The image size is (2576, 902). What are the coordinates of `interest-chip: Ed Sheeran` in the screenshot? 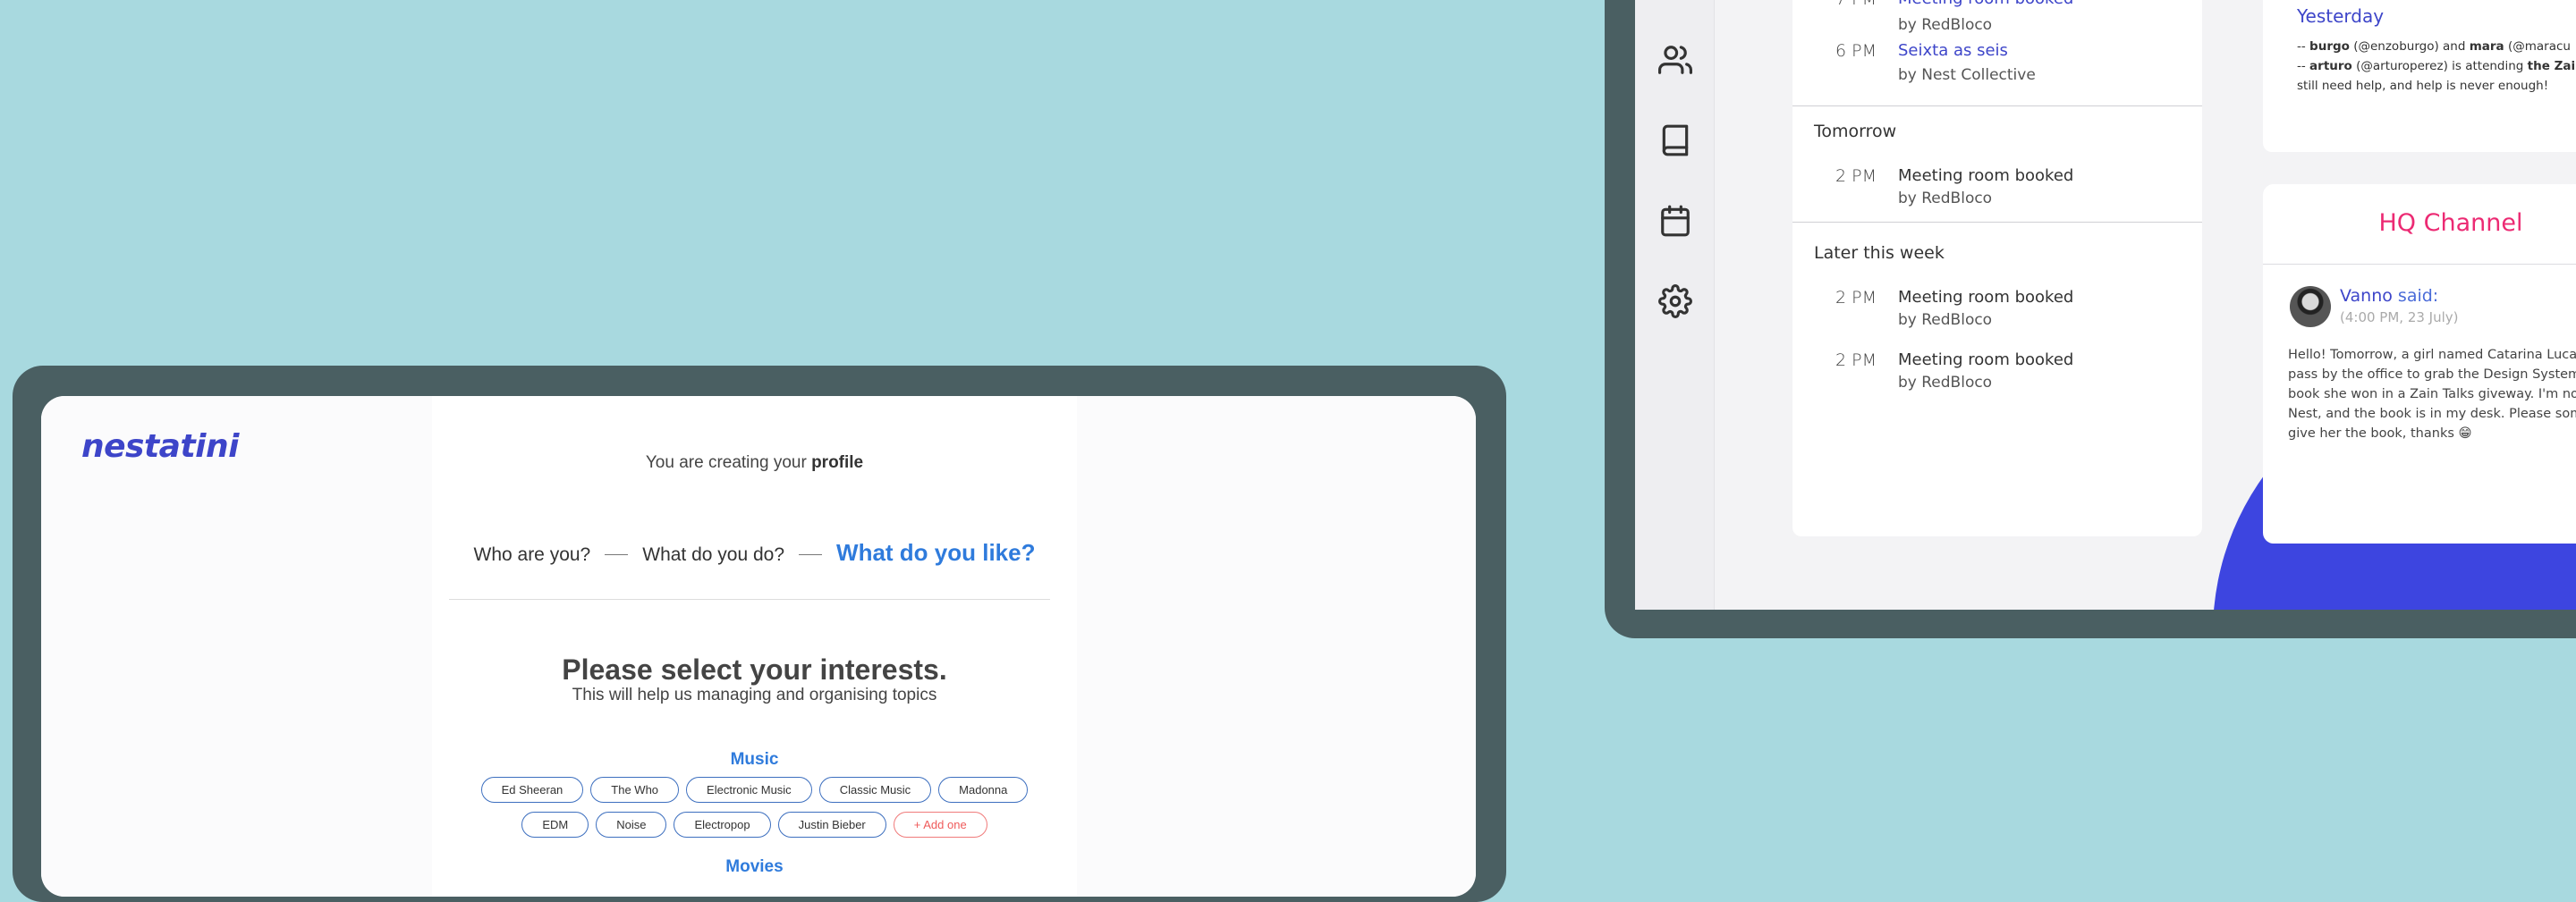 It's located at (532, 790).